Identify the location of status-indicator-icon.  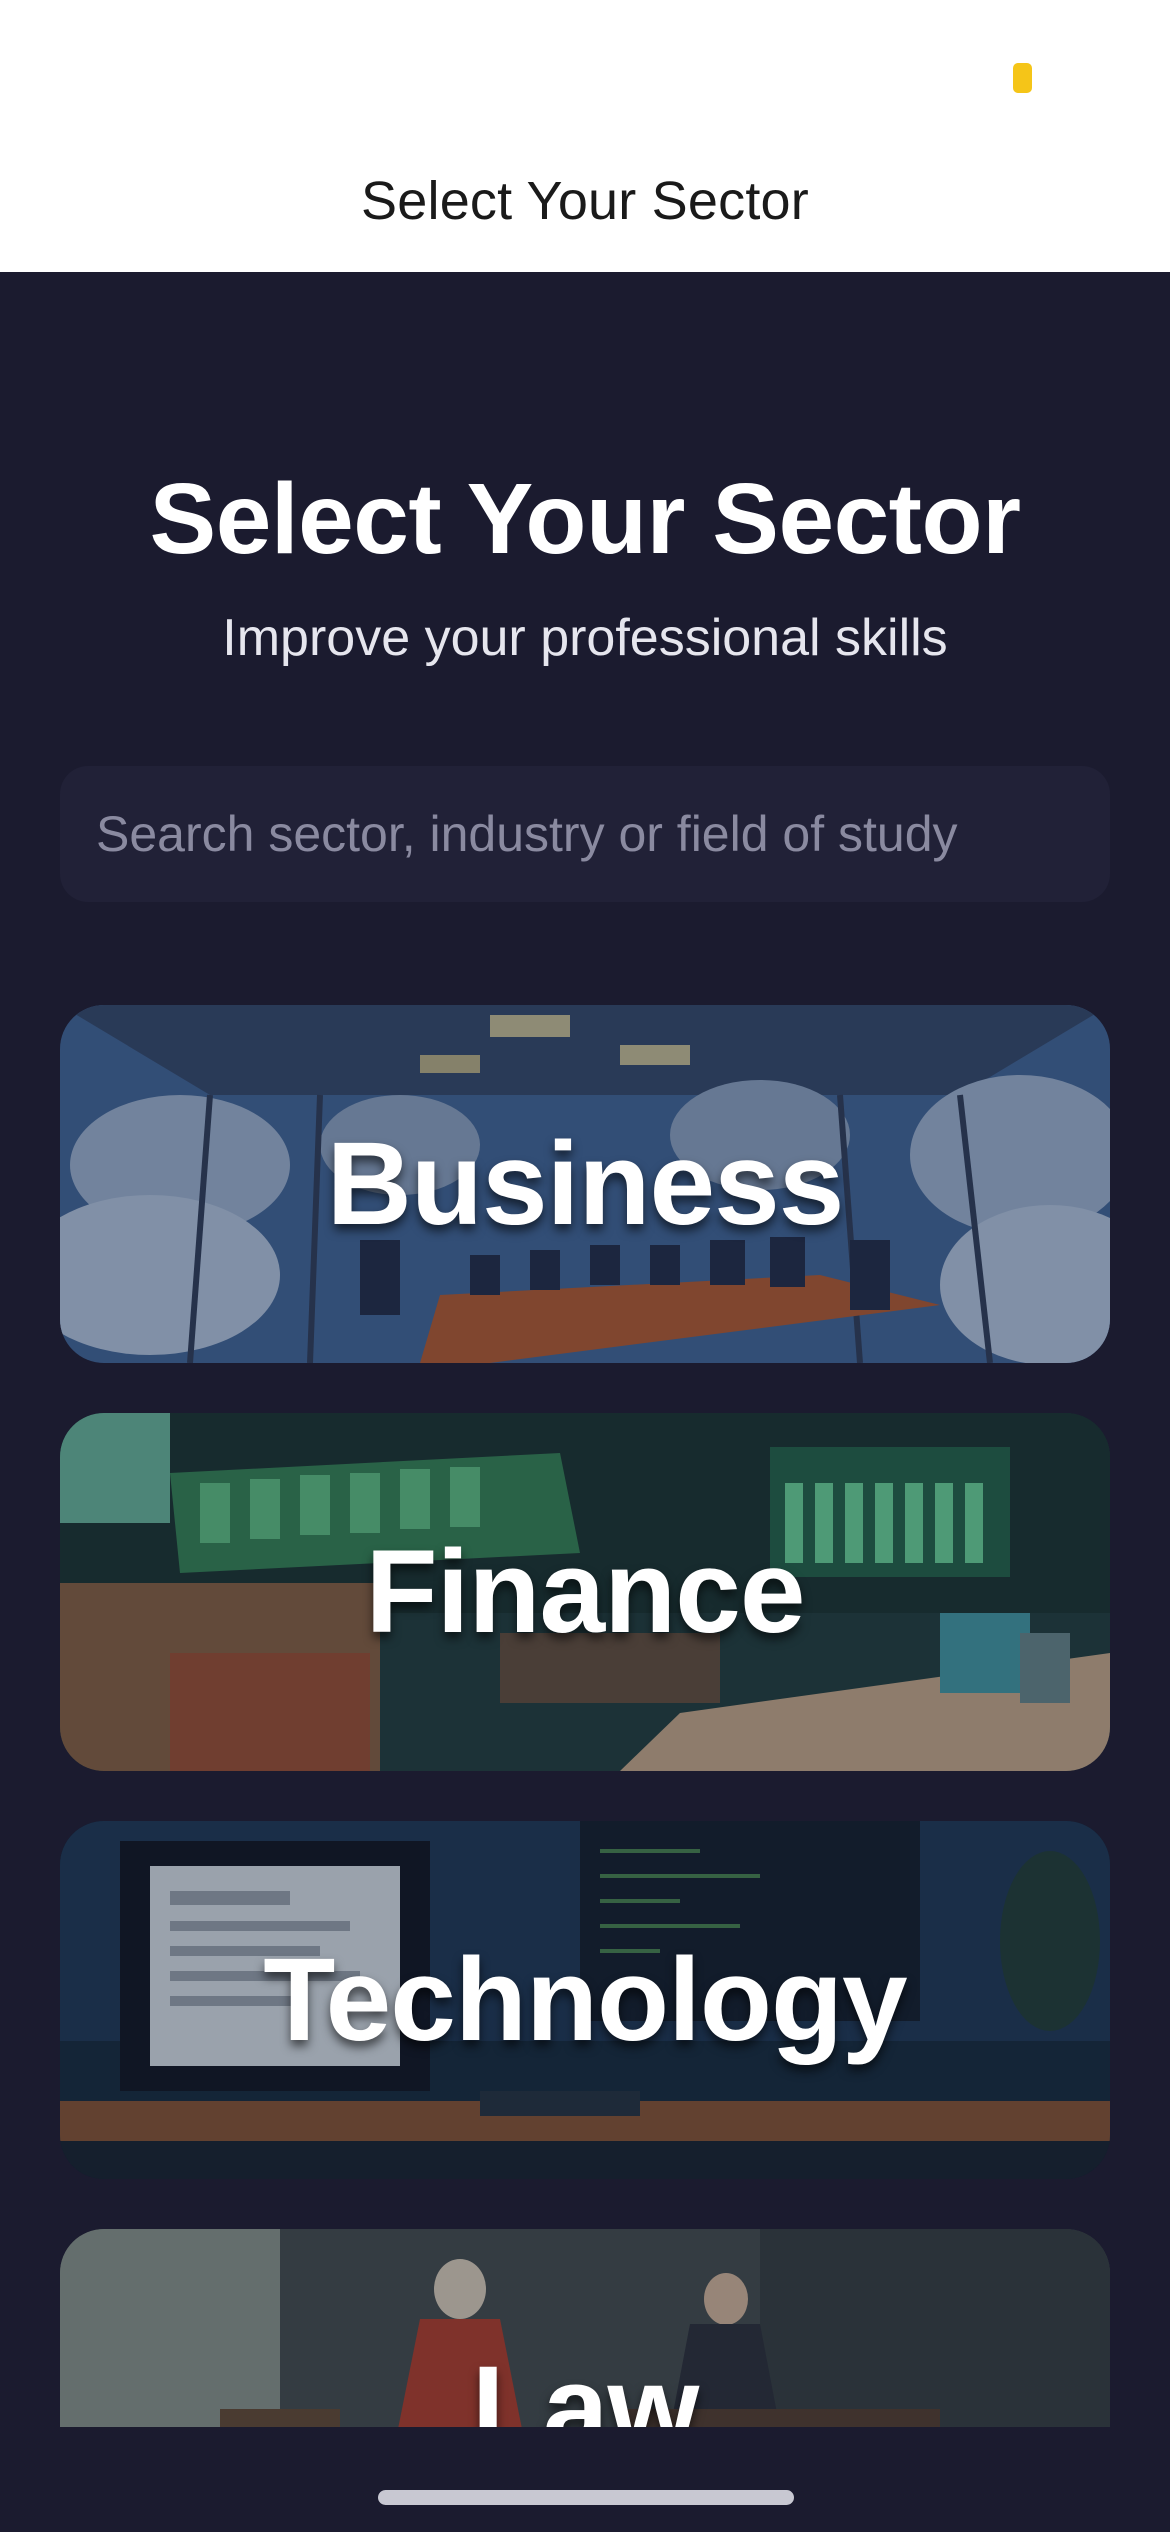
(1022, 78).